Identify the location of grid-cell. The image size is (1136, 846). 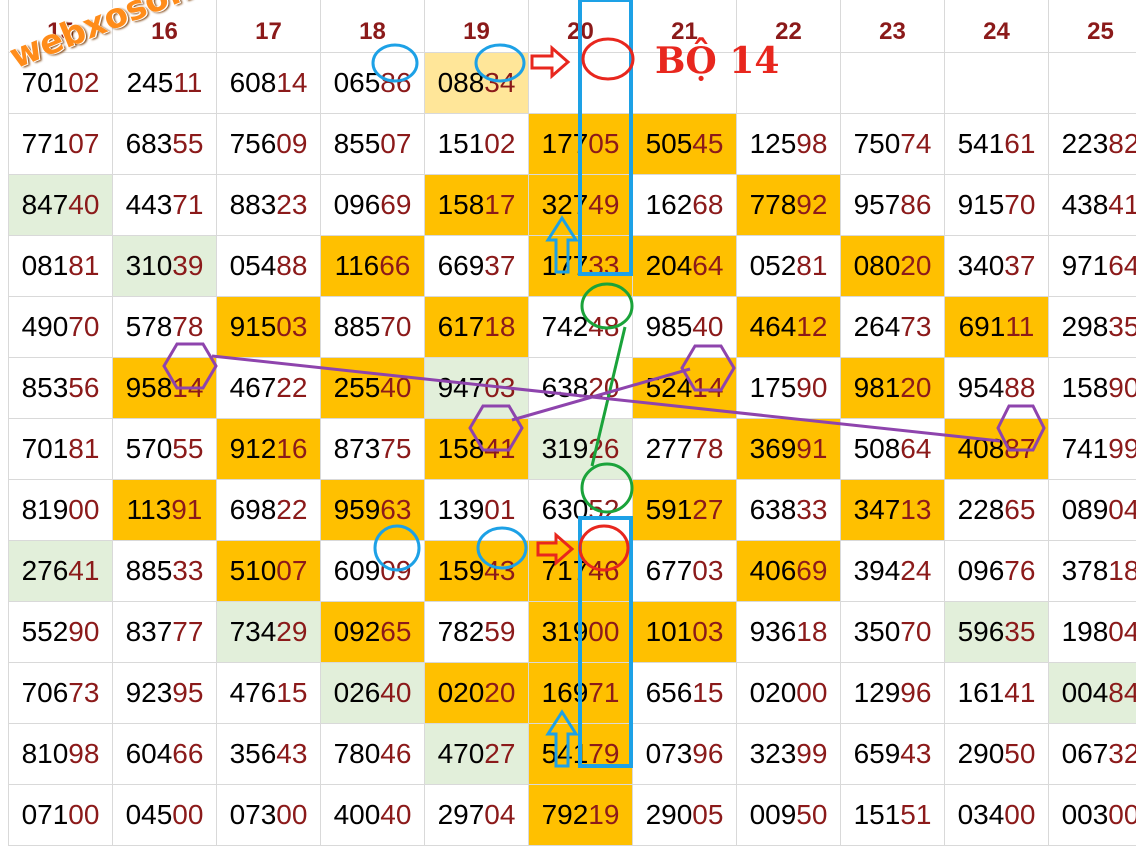
(893, 83).